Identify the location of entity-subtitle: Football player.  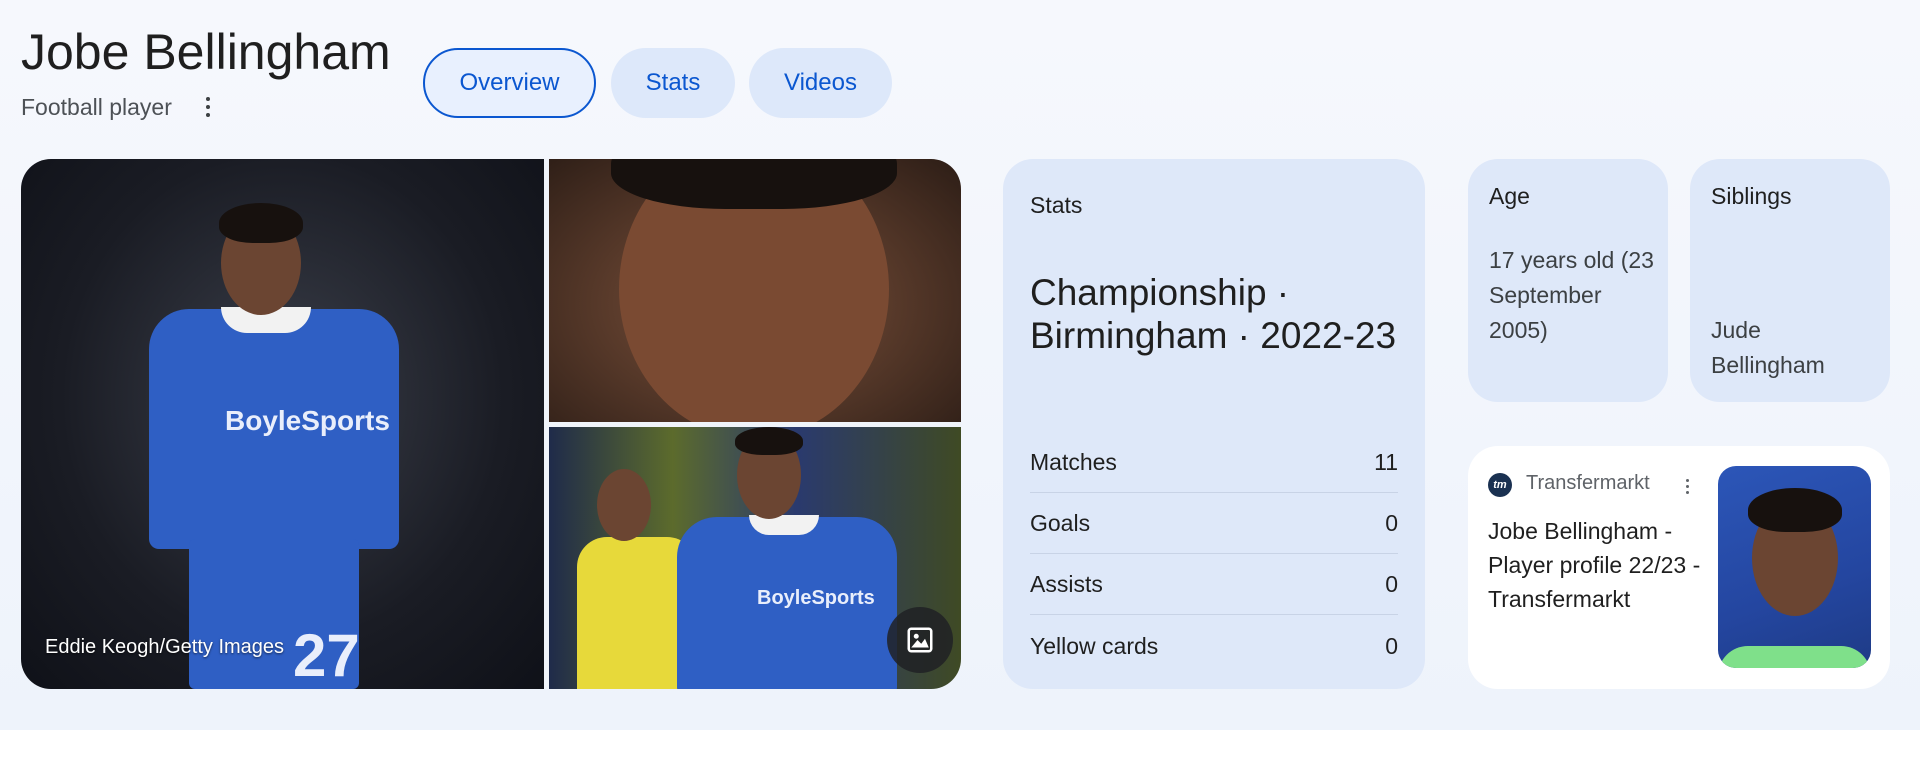
(96, 107).